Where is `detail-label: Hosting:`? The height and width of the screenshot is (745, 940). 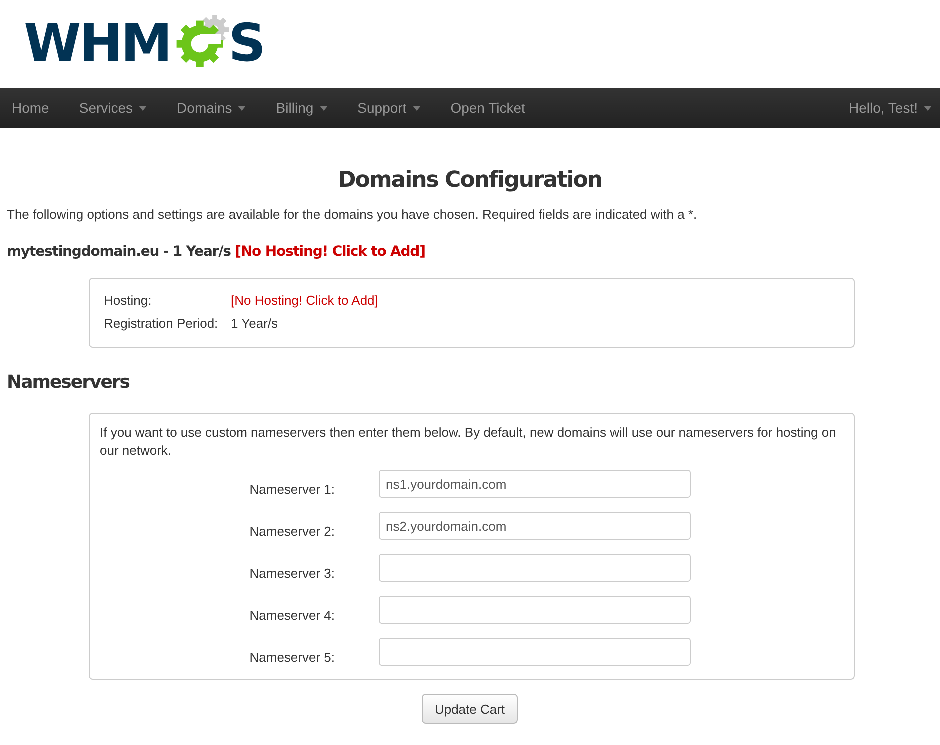 detail-label: Hosting: is located at coordinates (128, 301).